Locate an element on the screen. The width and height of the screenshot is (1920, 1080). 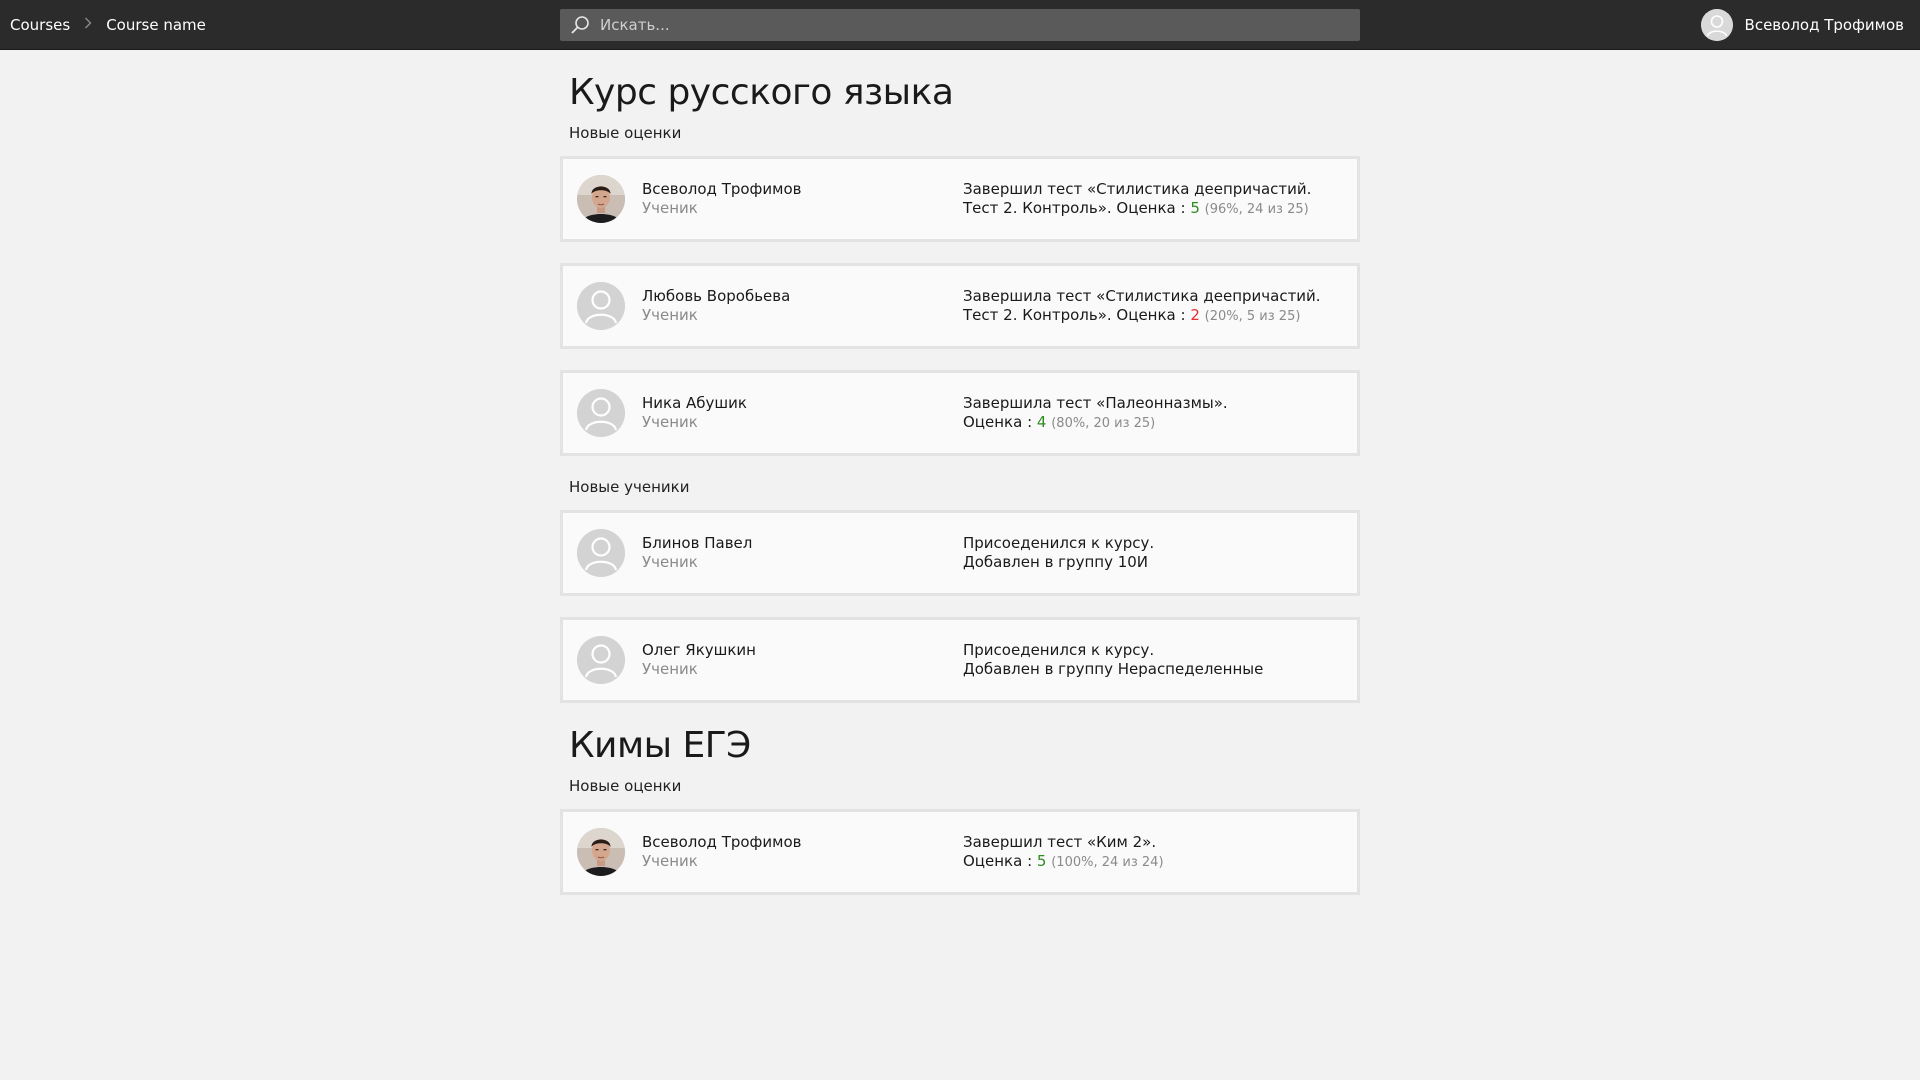
breadcrumb: Courses Course name is located at coordinates (108, 25).